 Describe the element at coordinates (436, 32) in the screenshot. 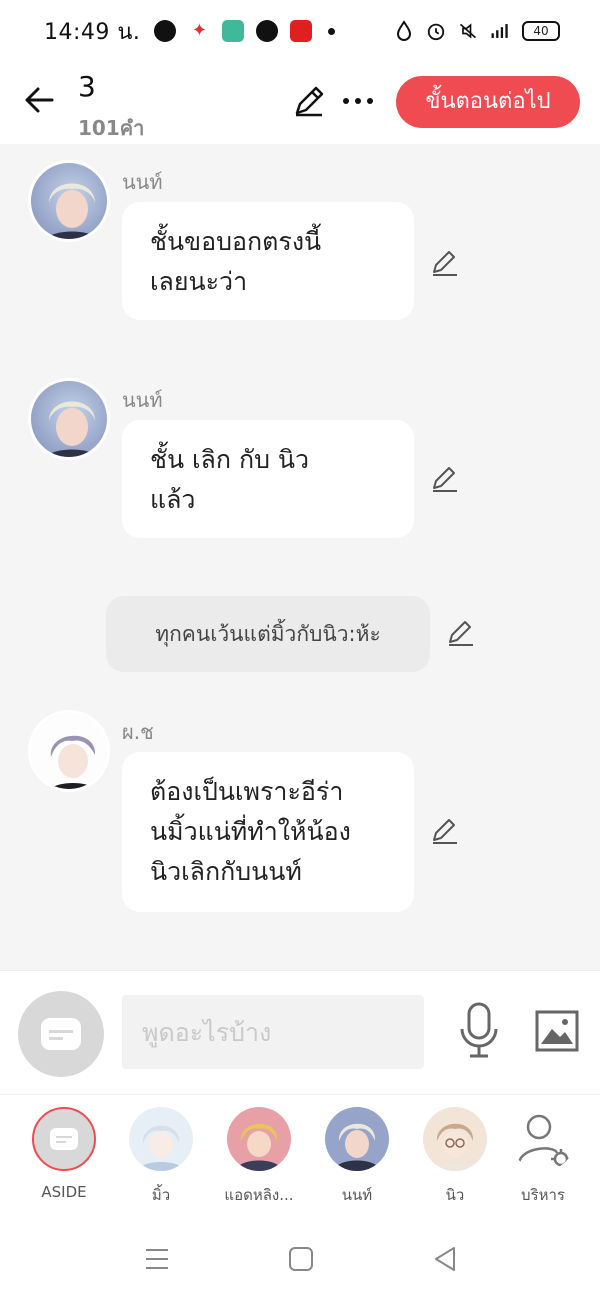

I see `alarm-icon` at that location.